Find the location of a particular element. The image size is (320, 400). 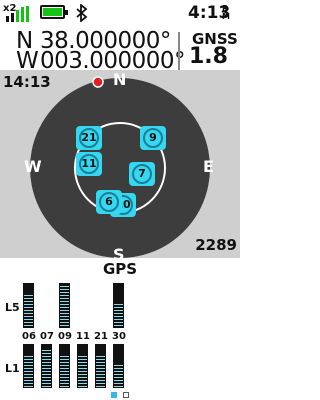

signal-strength-icon is located at coordinates (17, 14).